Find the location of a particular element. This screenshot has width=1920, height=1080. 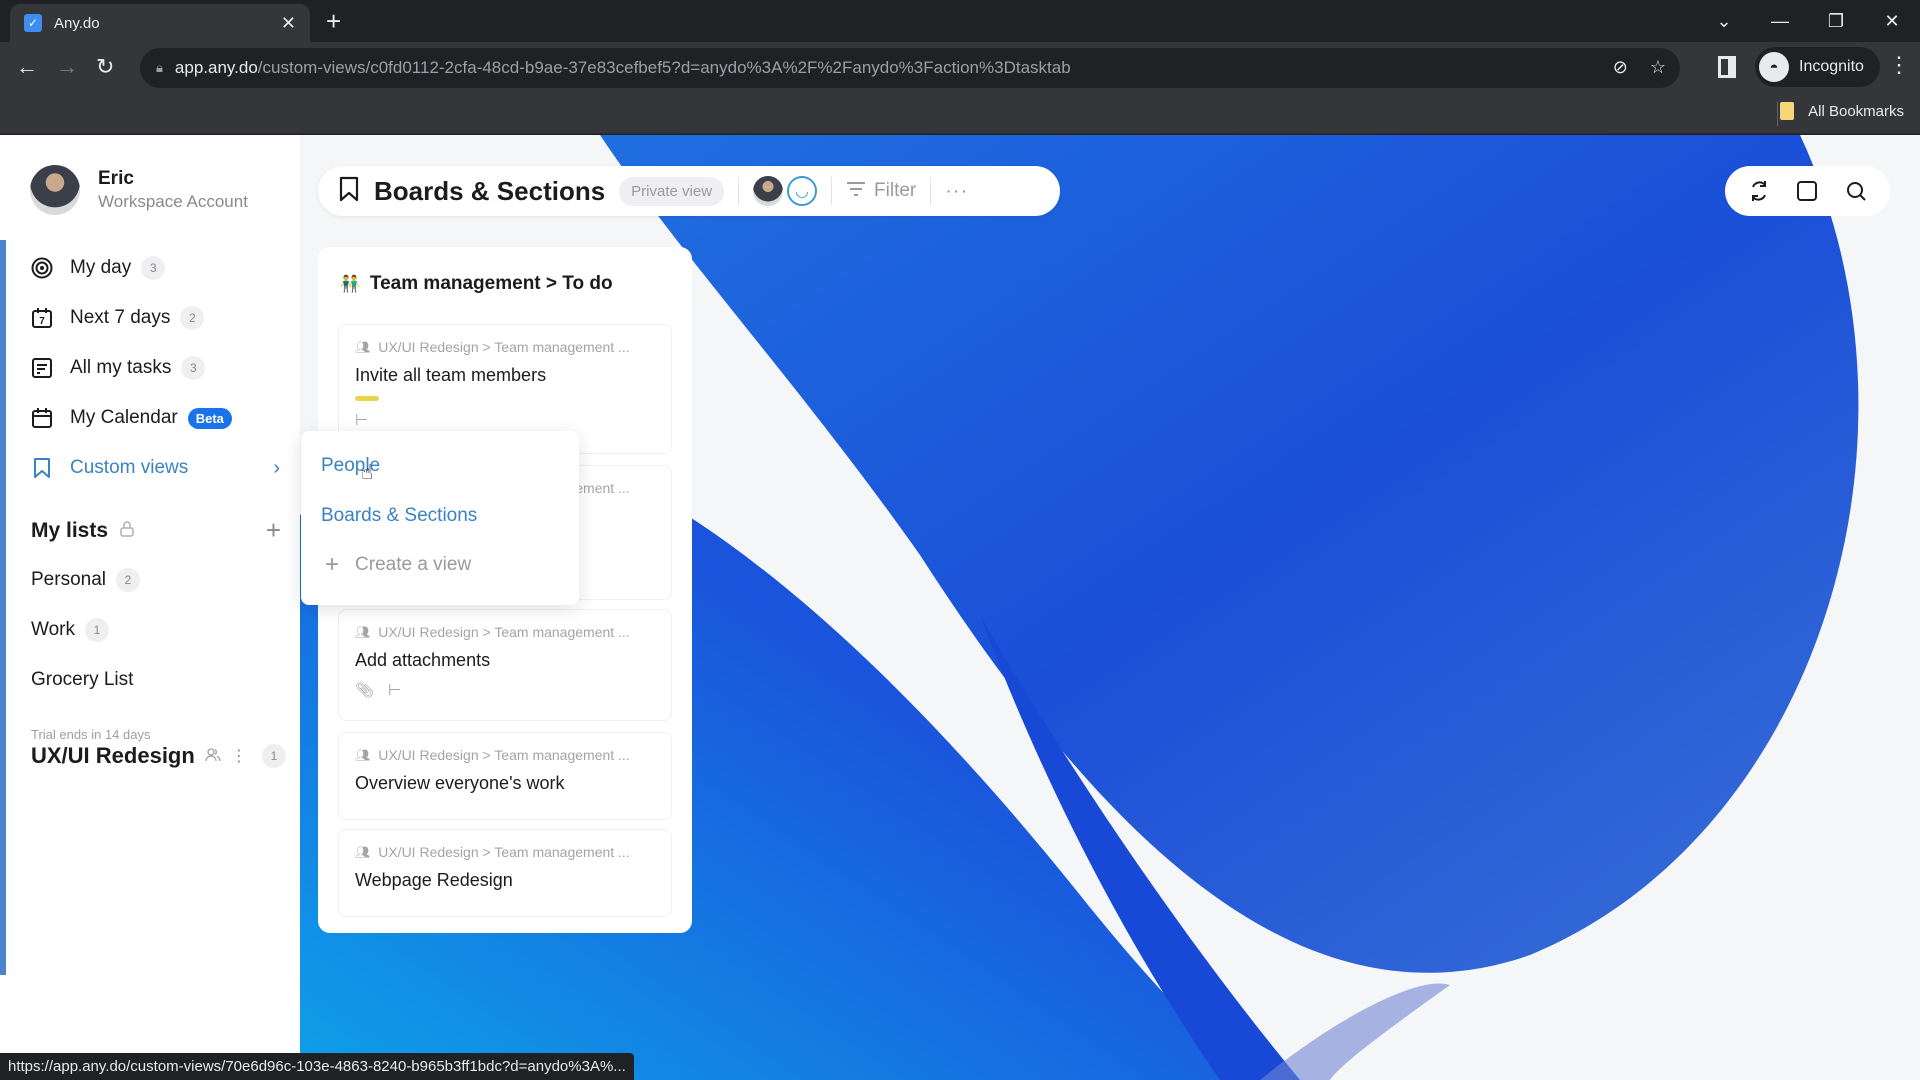

filter-button: Filter is located at coordinates (881, 191).